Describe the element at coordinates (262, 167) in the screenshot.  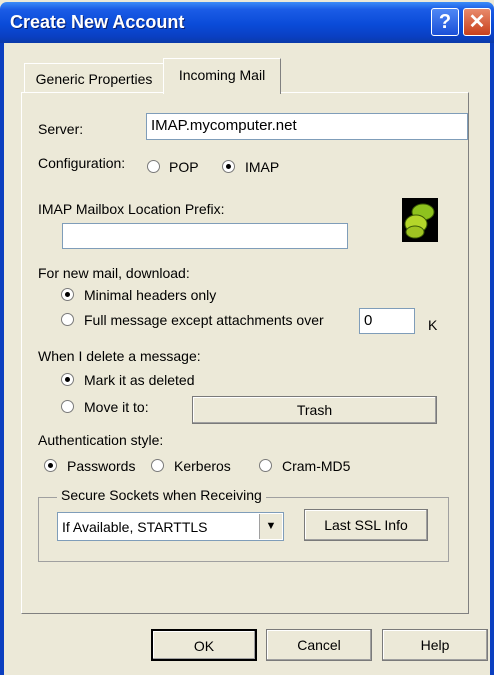
I see `imap-label: IMAP` at that location.